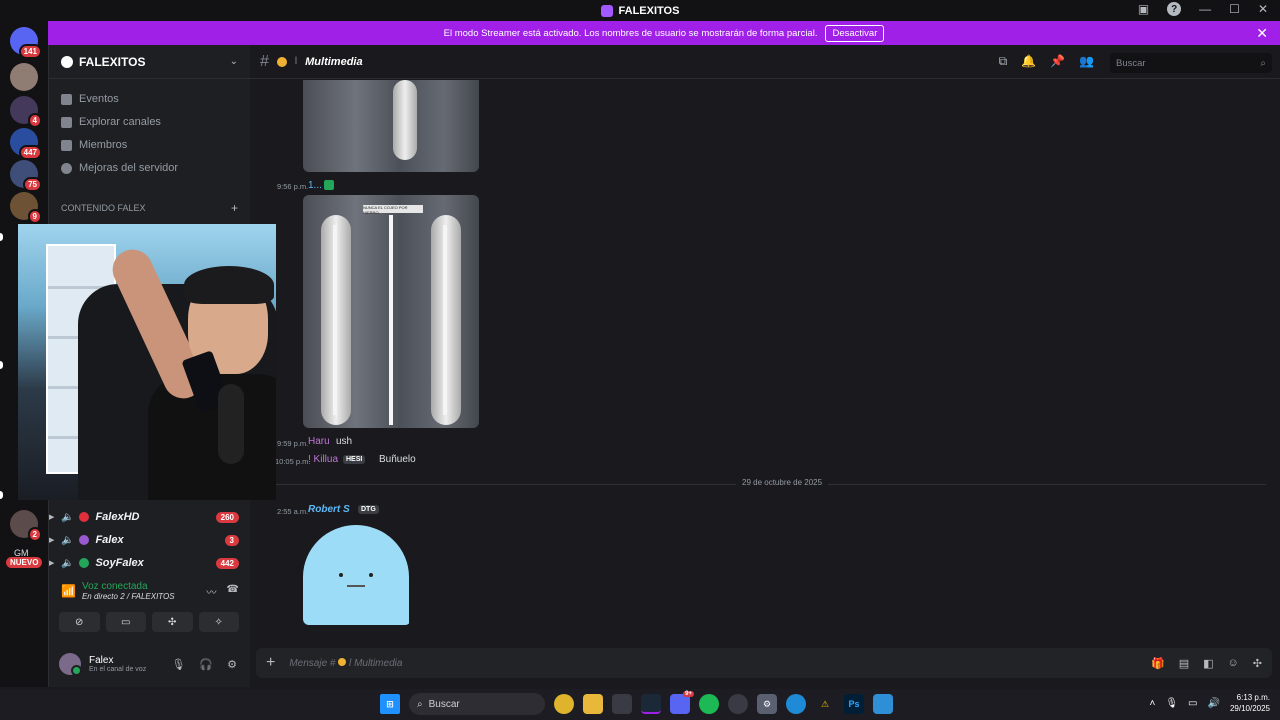  I want to click on user-panel: Falex En el canal de voz 🎙 🎧 ⚙, so click(149, 664).